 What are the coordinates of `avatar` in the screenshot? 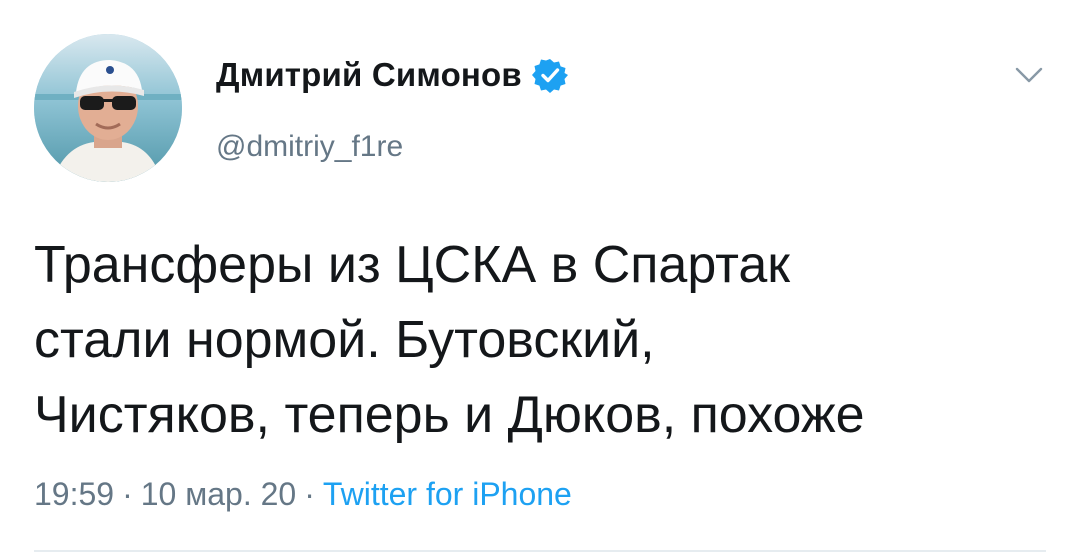 It's located at (108, 108).